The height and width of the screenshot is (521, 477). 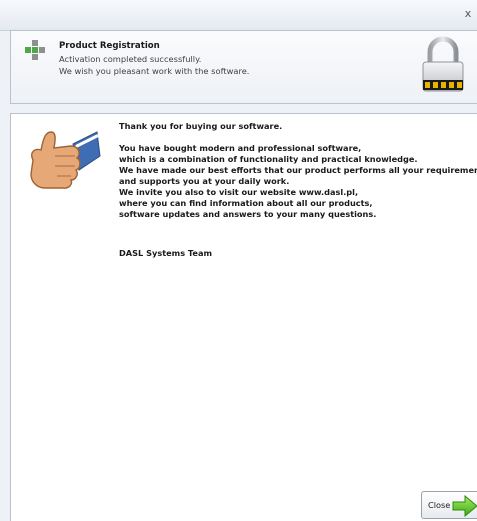 What do you see at coordinates (109, 46) in the screenshot?
I see `header-title: Product Registration` at bounding box center [109, 46].